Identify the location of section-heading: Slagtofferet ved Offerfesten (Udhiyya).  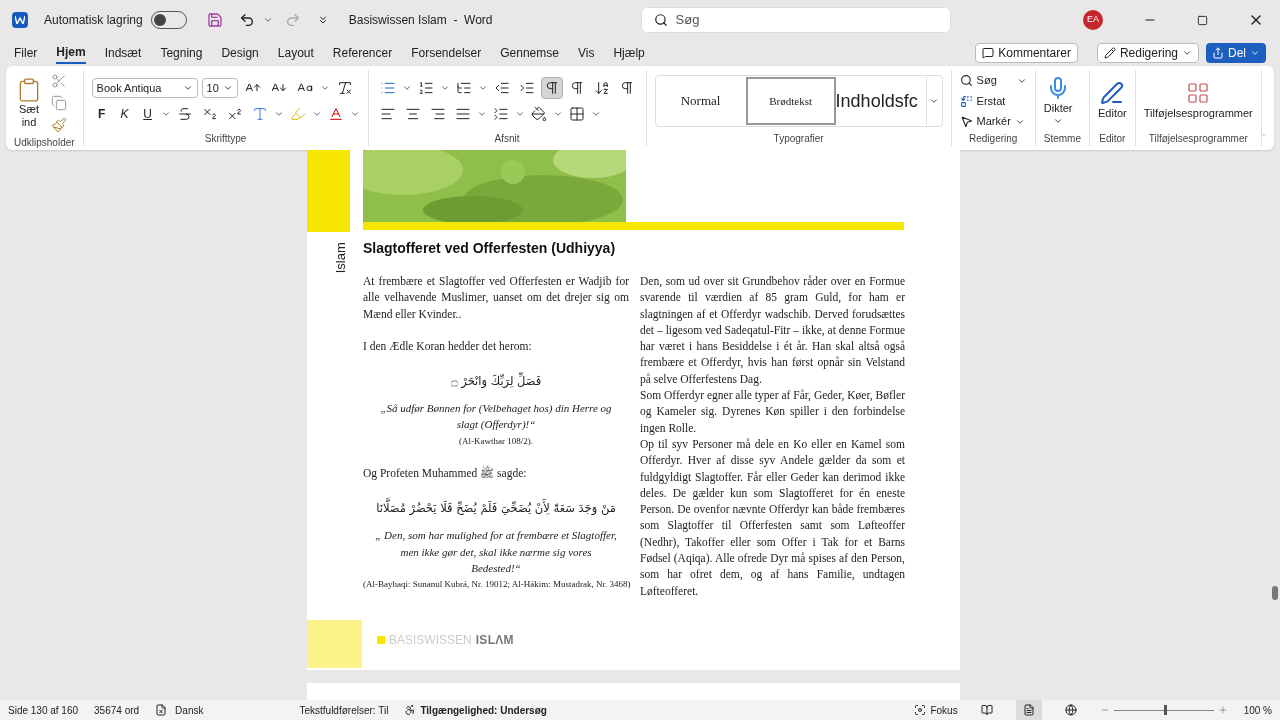
(489, 248).